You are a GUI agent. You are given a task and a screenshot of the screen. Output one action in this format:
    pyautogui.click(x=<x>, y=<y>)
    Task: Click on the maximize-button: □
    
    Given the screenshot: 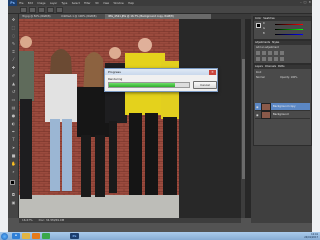 What is the action you would take?
    pyautogui.click(x=305, y=2)
    